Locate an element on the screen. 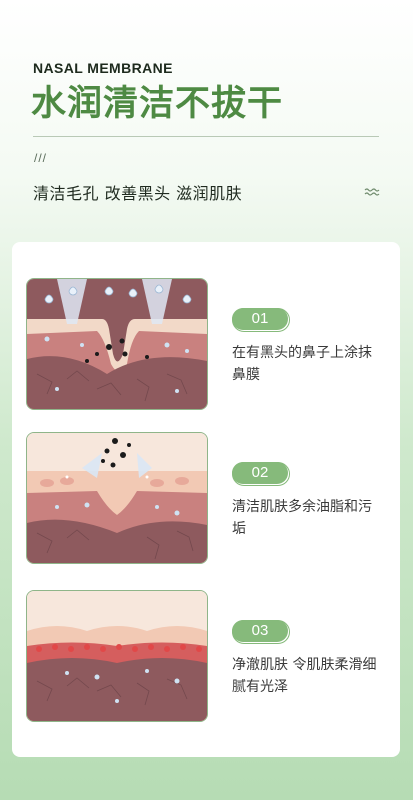 The image size is (413, 800). step-description-2: 清洁肌肤多余油脂和污垢 is located at coordinates (302, 518).